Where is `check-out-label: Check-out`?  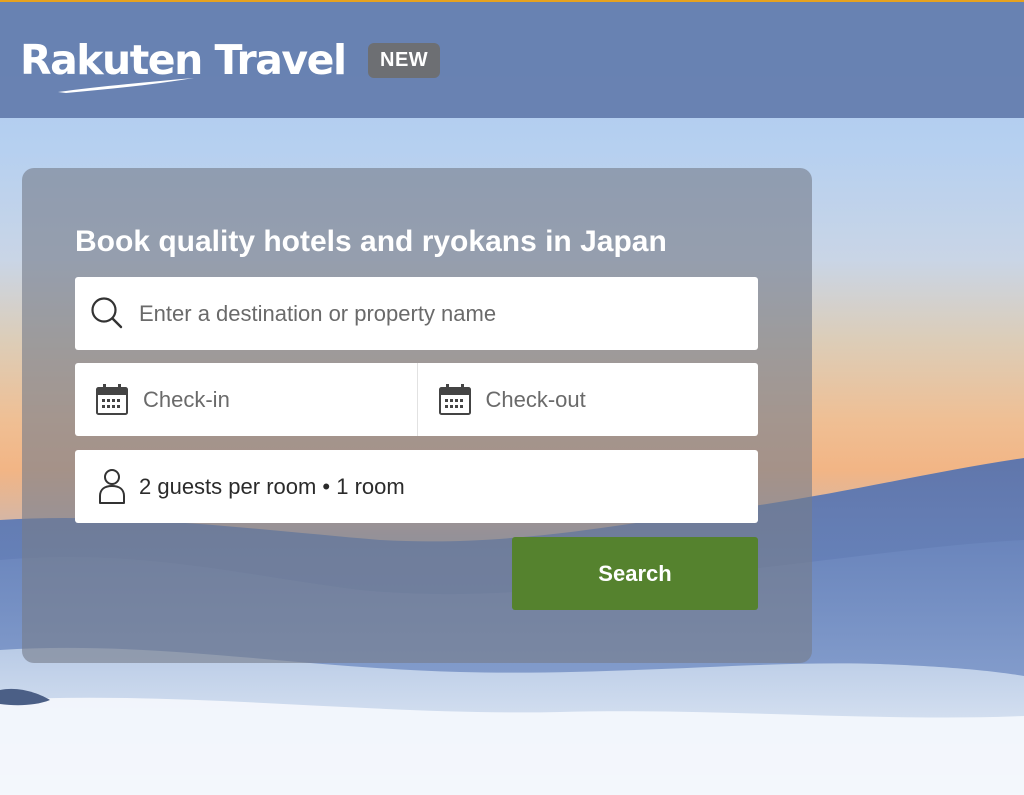
check-out-label: Check-out is located at coordinates (535, 399).